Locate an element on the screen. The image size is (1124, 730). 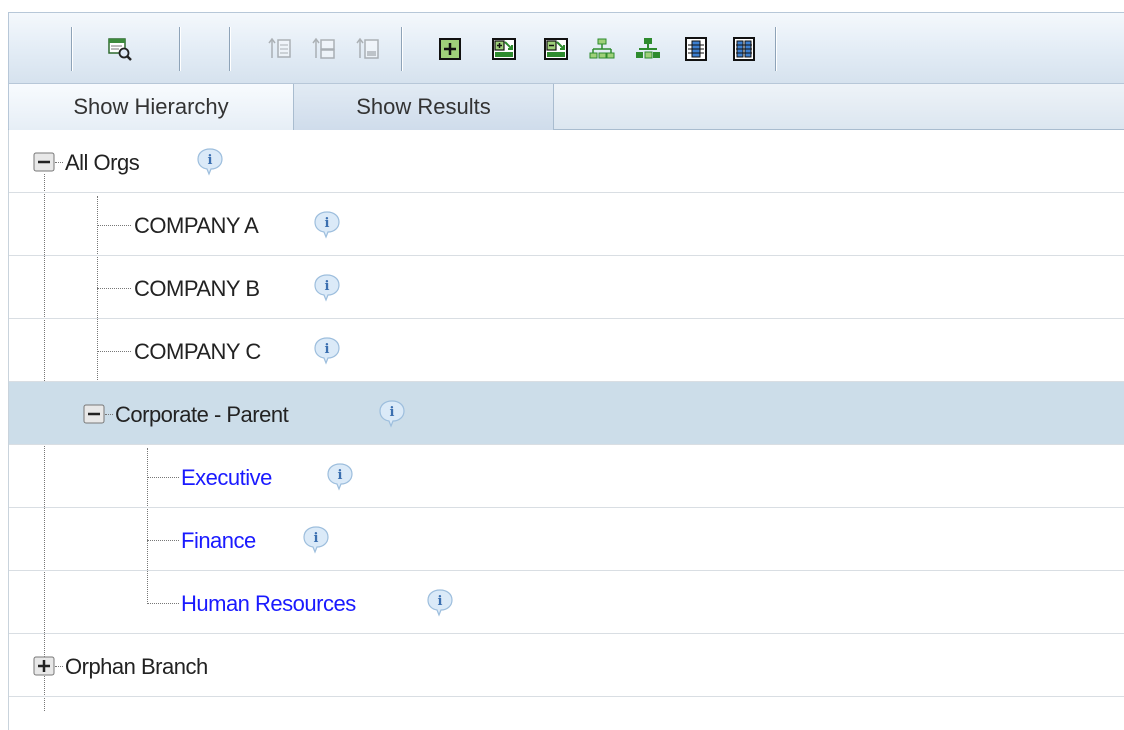
tree-node-label: Orphan Branch is located at coordinates (136, 667).